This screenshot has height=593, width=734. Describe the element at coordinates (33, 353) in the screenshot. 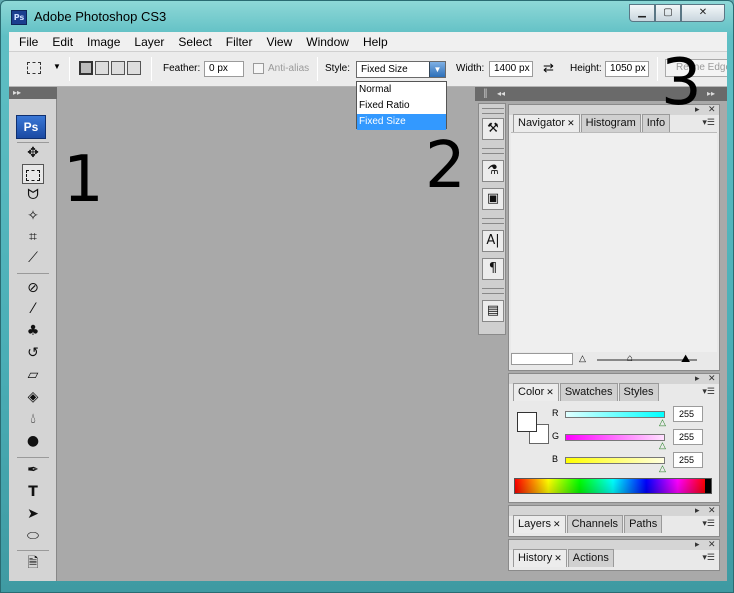

I see `history-brush-icon: ↺` at that location.